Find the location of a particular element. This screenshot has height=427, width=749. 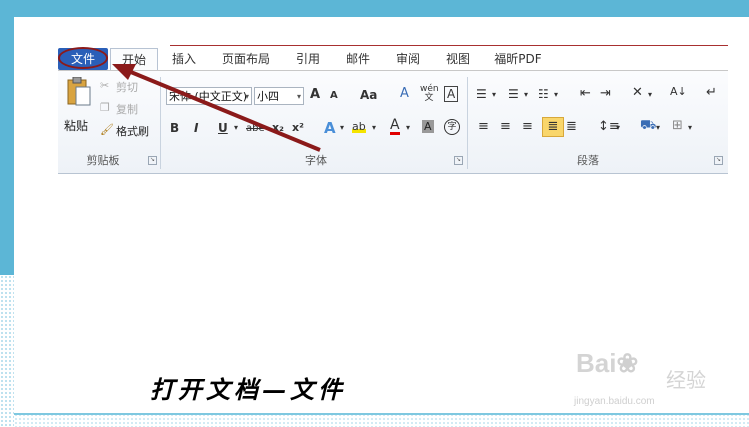

tab-page-layout: 页面布局 is located at coordinates (246, 59).